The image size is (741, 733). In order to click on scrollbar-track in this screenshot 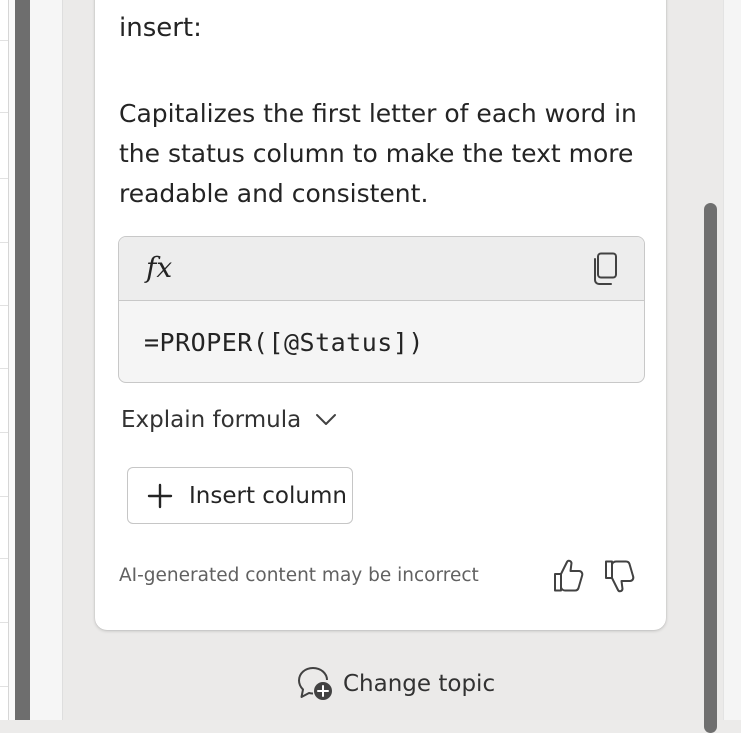, I will do `click(732, 360)`.